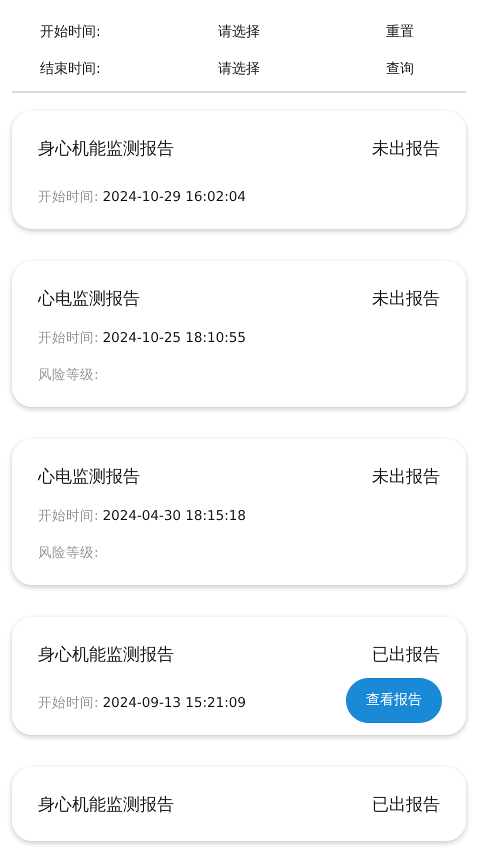 The image size is (478, 850). Describe the element at coordinates (239, 170) in the screenshot. I see `report-card: 身心机能监测报告 未出报告 开始时间: 2024-10-29 16:02:04` at that location.